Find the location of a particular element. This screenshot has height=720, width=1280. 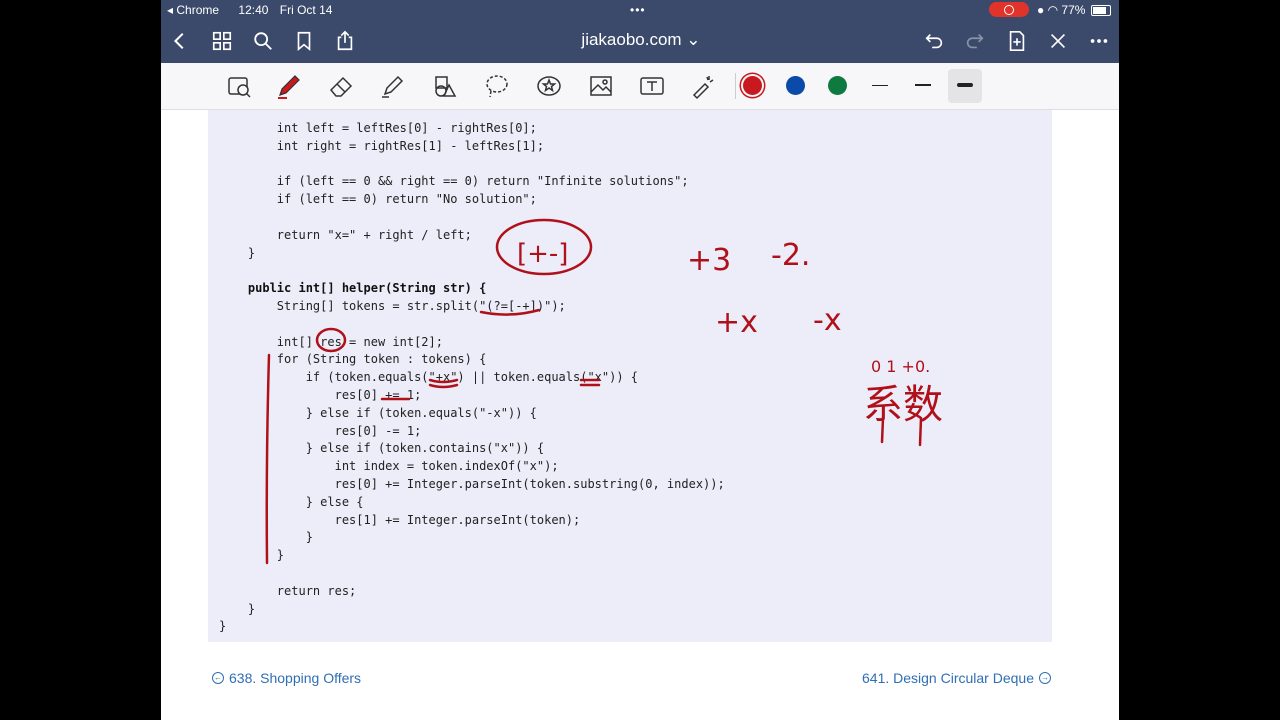

code-line: return res; is located at coordinates (288, 590).